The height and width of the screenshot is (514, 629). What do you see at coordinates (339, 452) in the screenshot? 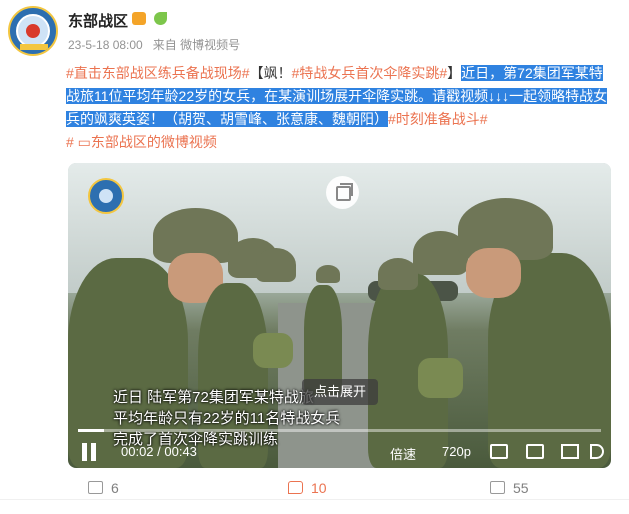
I see `video-controls: 00:02 / 00:43 倍速 720p` at bounding box center [339, 452].